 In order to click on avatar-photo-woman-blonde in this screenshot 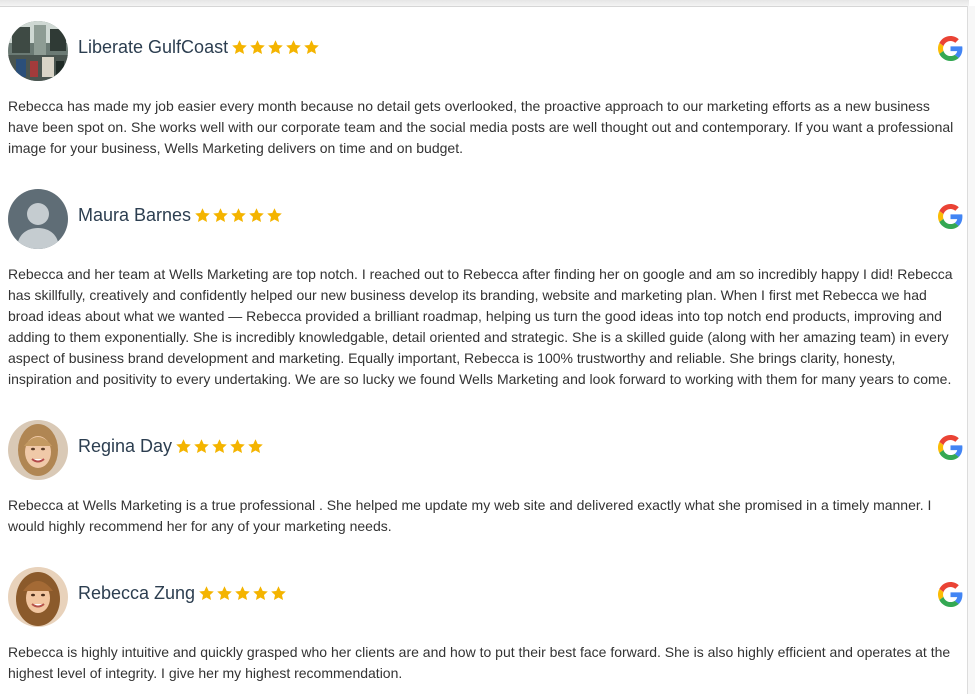, I will do `click(38, 450)`.